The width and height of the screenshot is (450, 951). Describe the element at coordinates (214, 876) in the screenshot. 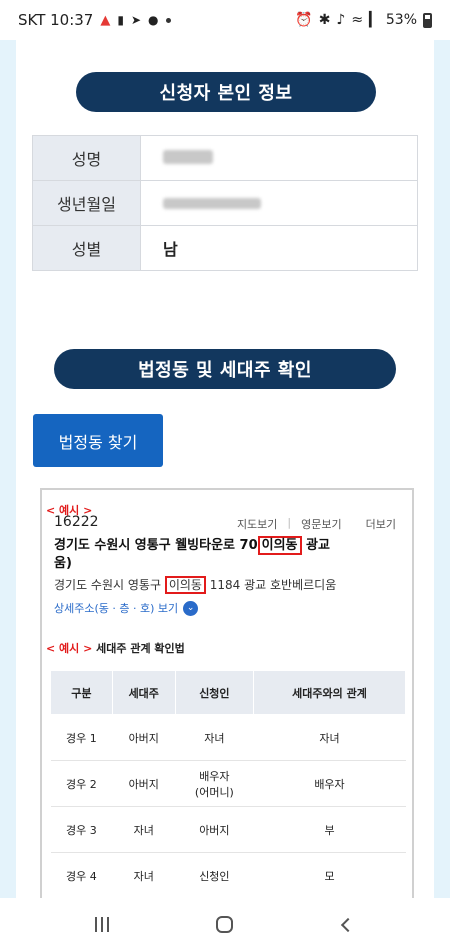

I see `table-cell: 신청인` at that location.